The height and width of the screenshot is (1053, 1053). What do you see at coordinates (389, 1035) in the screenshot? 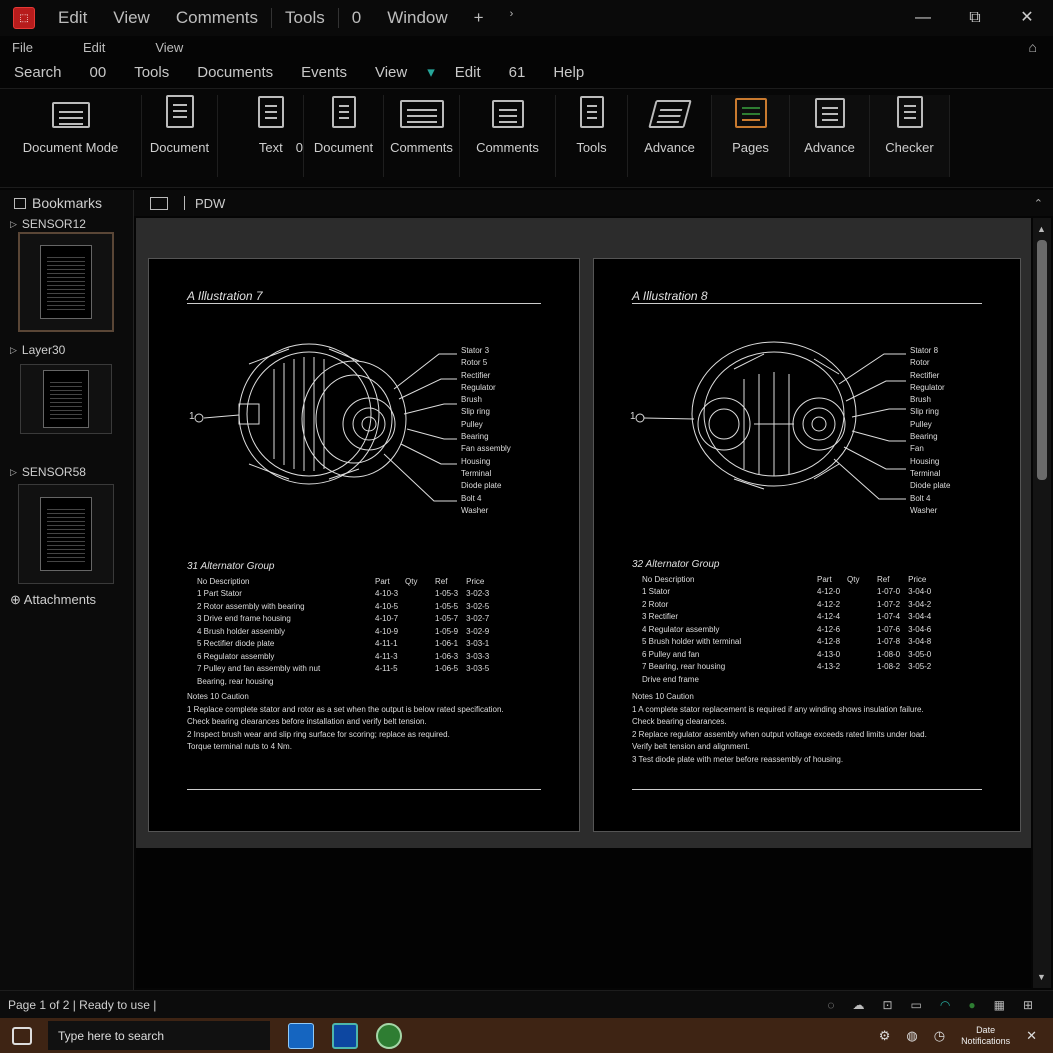
I see `taskbar-app-search-icon` at bounding box center [389, 1035].